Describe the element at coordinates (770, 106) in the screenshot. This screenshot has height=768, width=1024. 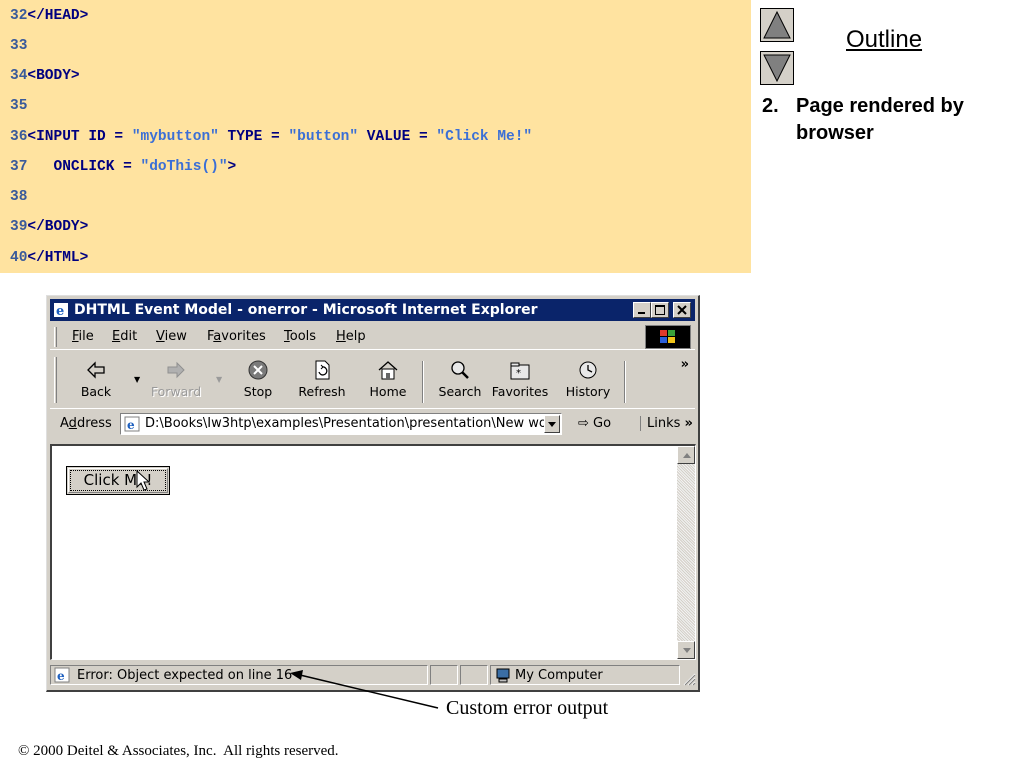
I see `bullet-number: 2.` at that location.